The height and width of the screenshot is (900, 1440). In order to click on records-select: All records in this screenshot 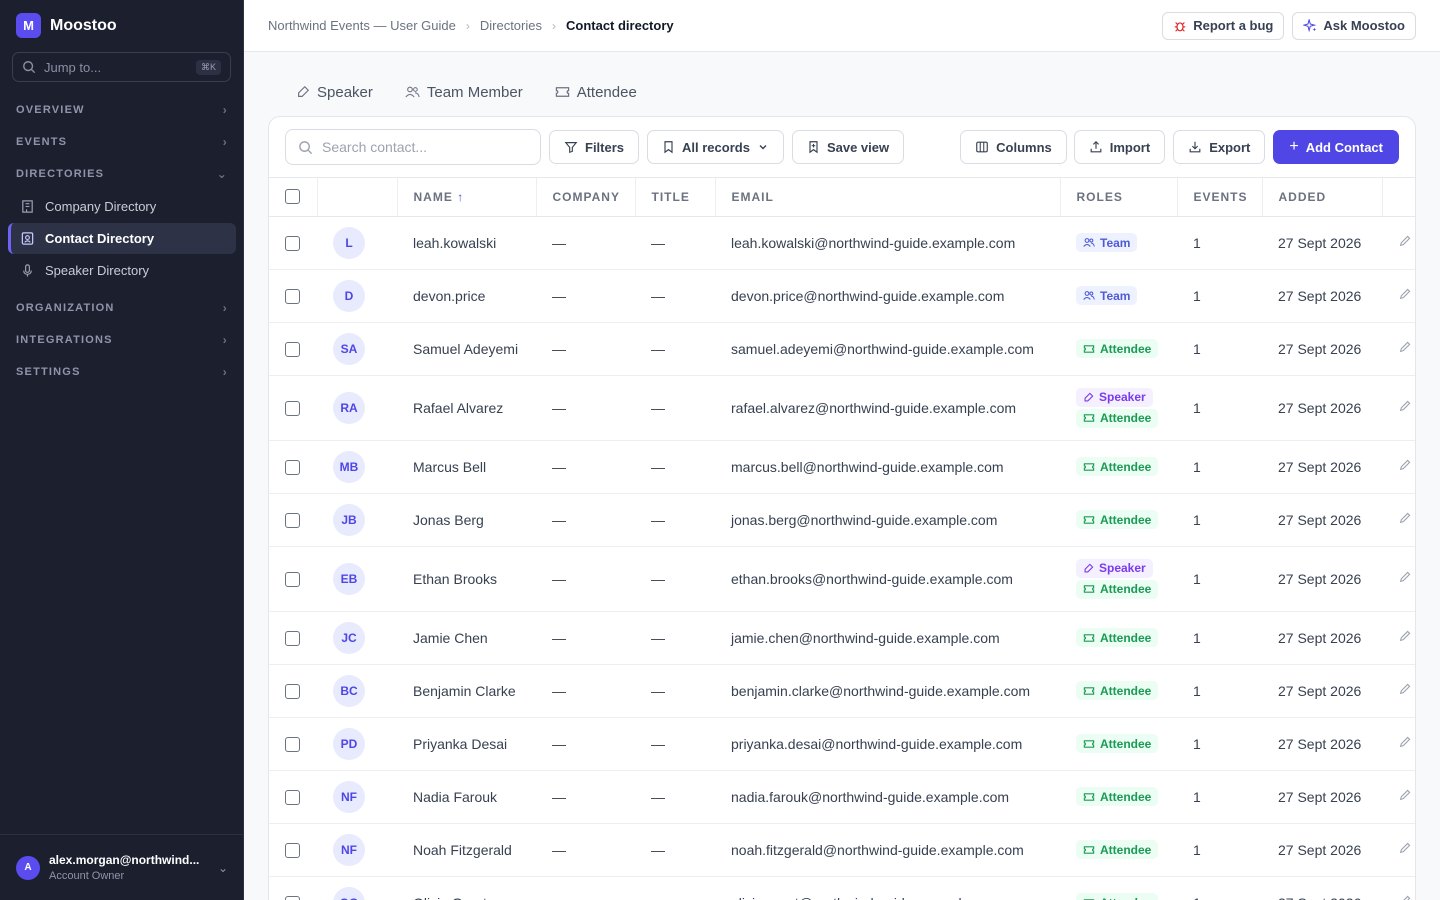, I will do `click(715, 147)`.